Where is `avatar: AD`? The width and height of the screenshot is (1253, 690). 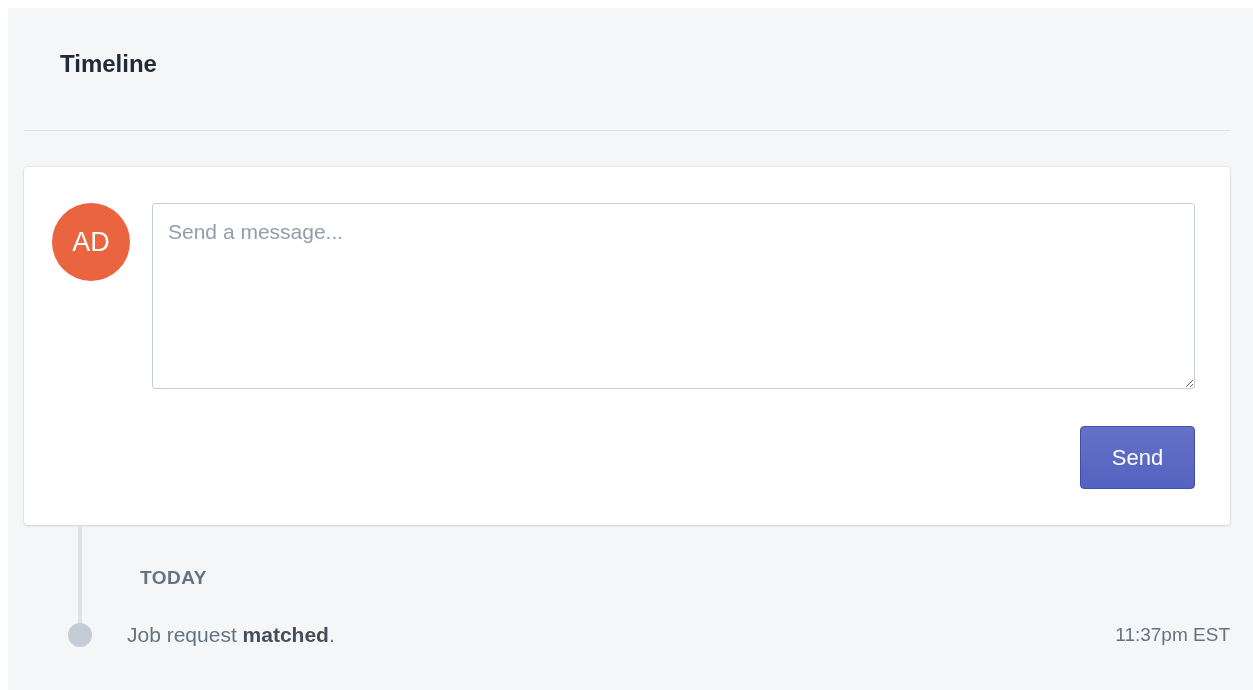
avatar: AD is located at coordinates (91, 242).